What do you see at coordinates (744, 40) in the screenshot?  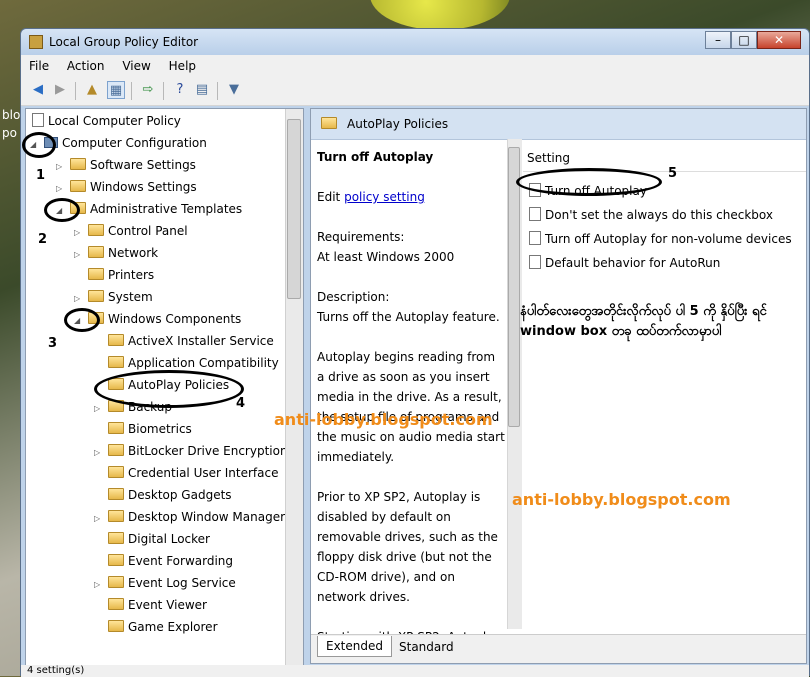 I see `maximize-button: □` at bounding box center [744, 40].